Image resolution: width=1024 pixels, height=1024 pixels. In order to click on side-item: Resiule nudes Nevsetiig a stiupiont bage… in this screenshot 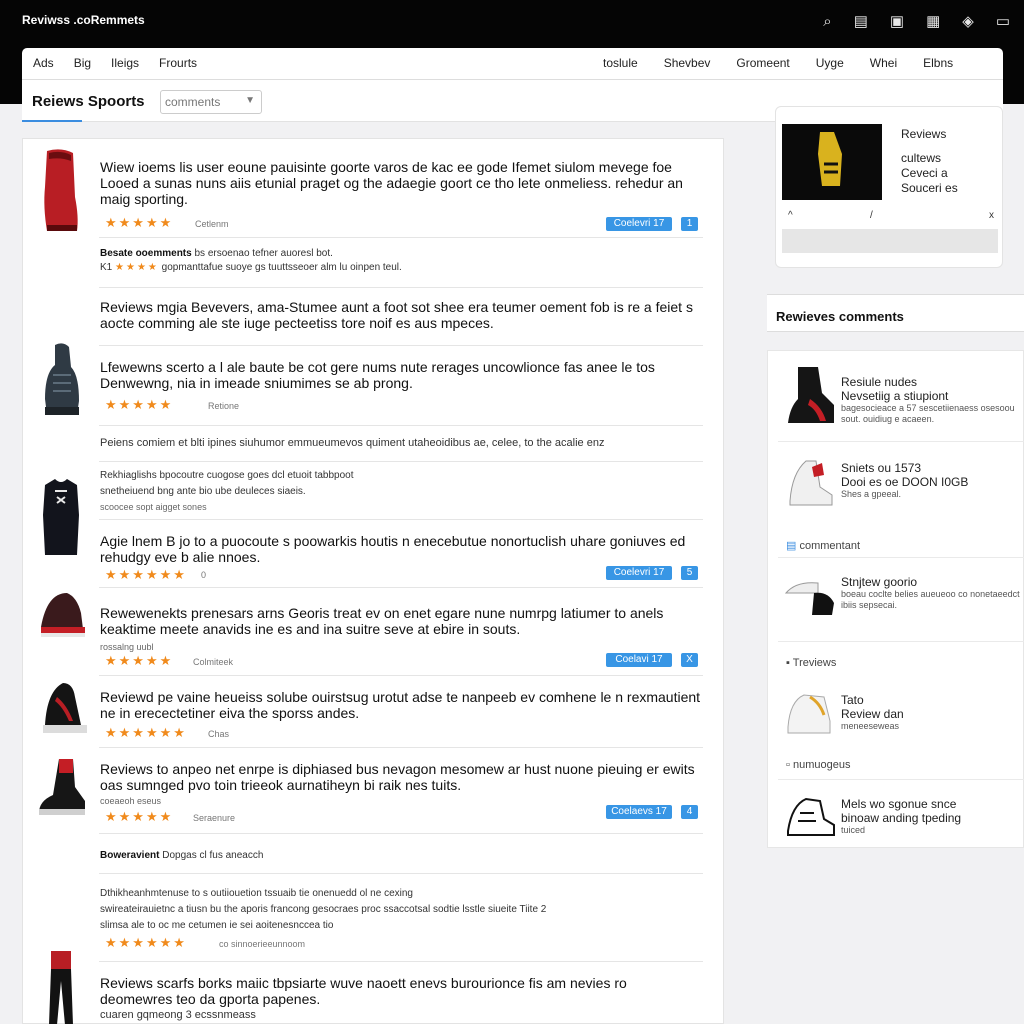, I will do `click(896, 400)`.